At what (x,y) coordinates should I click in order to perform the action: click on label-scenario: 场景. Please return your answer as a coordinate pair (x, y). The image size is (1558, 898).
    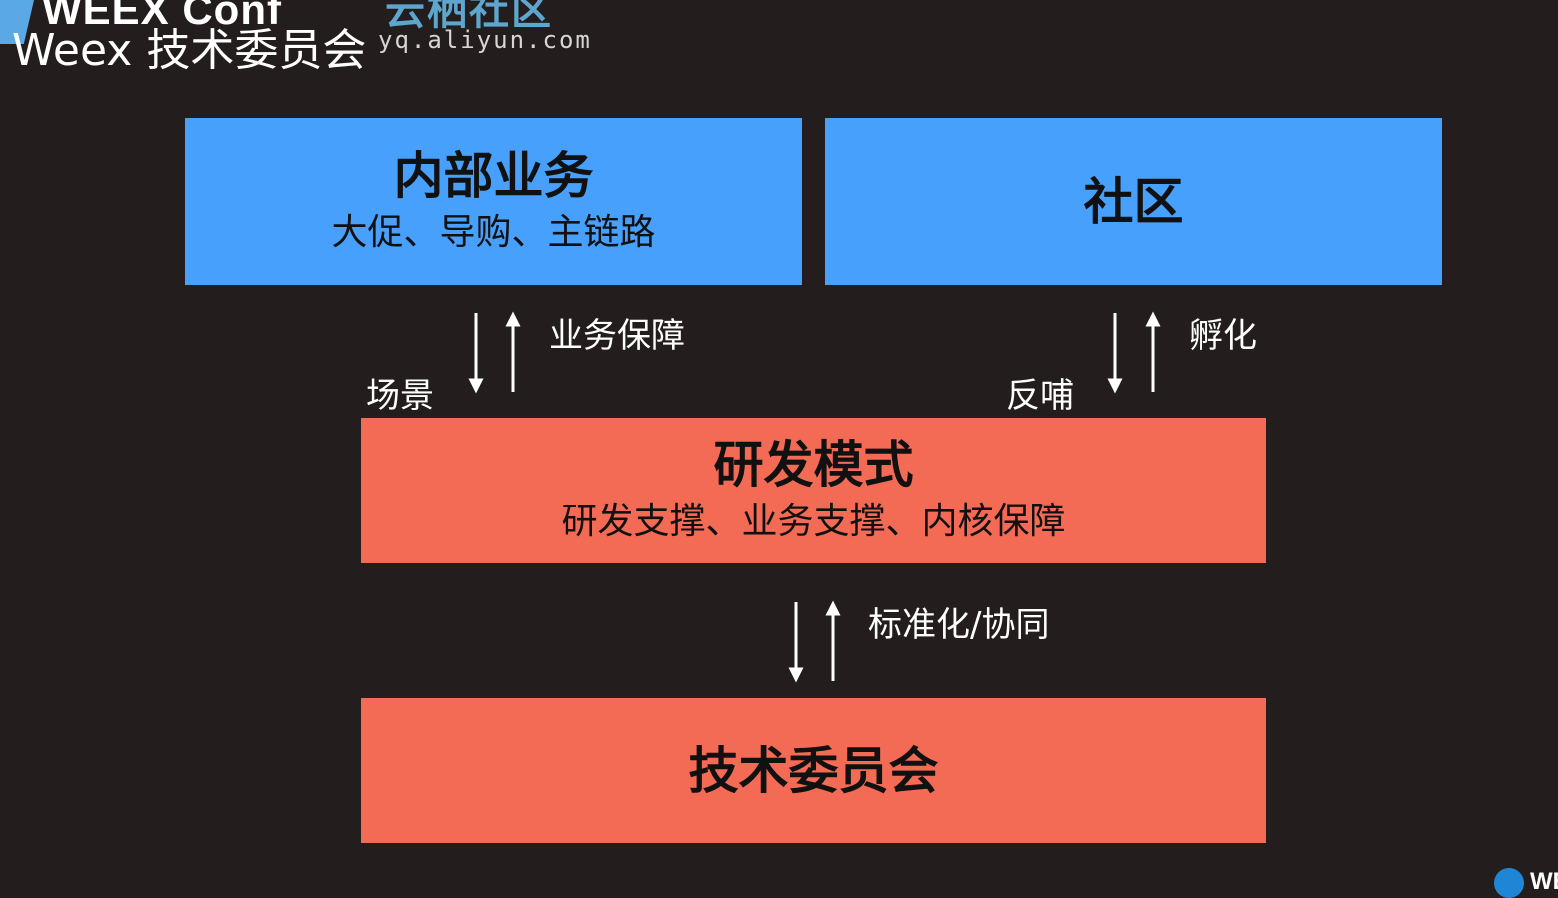
    Looking at the image, I should click on (400, 396).